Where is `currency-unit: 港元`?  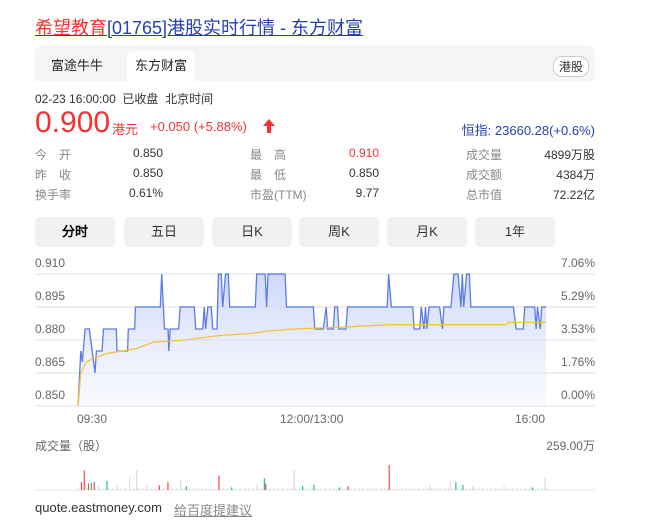
currency-unit: 港元 is located at coordinates (125, 129).